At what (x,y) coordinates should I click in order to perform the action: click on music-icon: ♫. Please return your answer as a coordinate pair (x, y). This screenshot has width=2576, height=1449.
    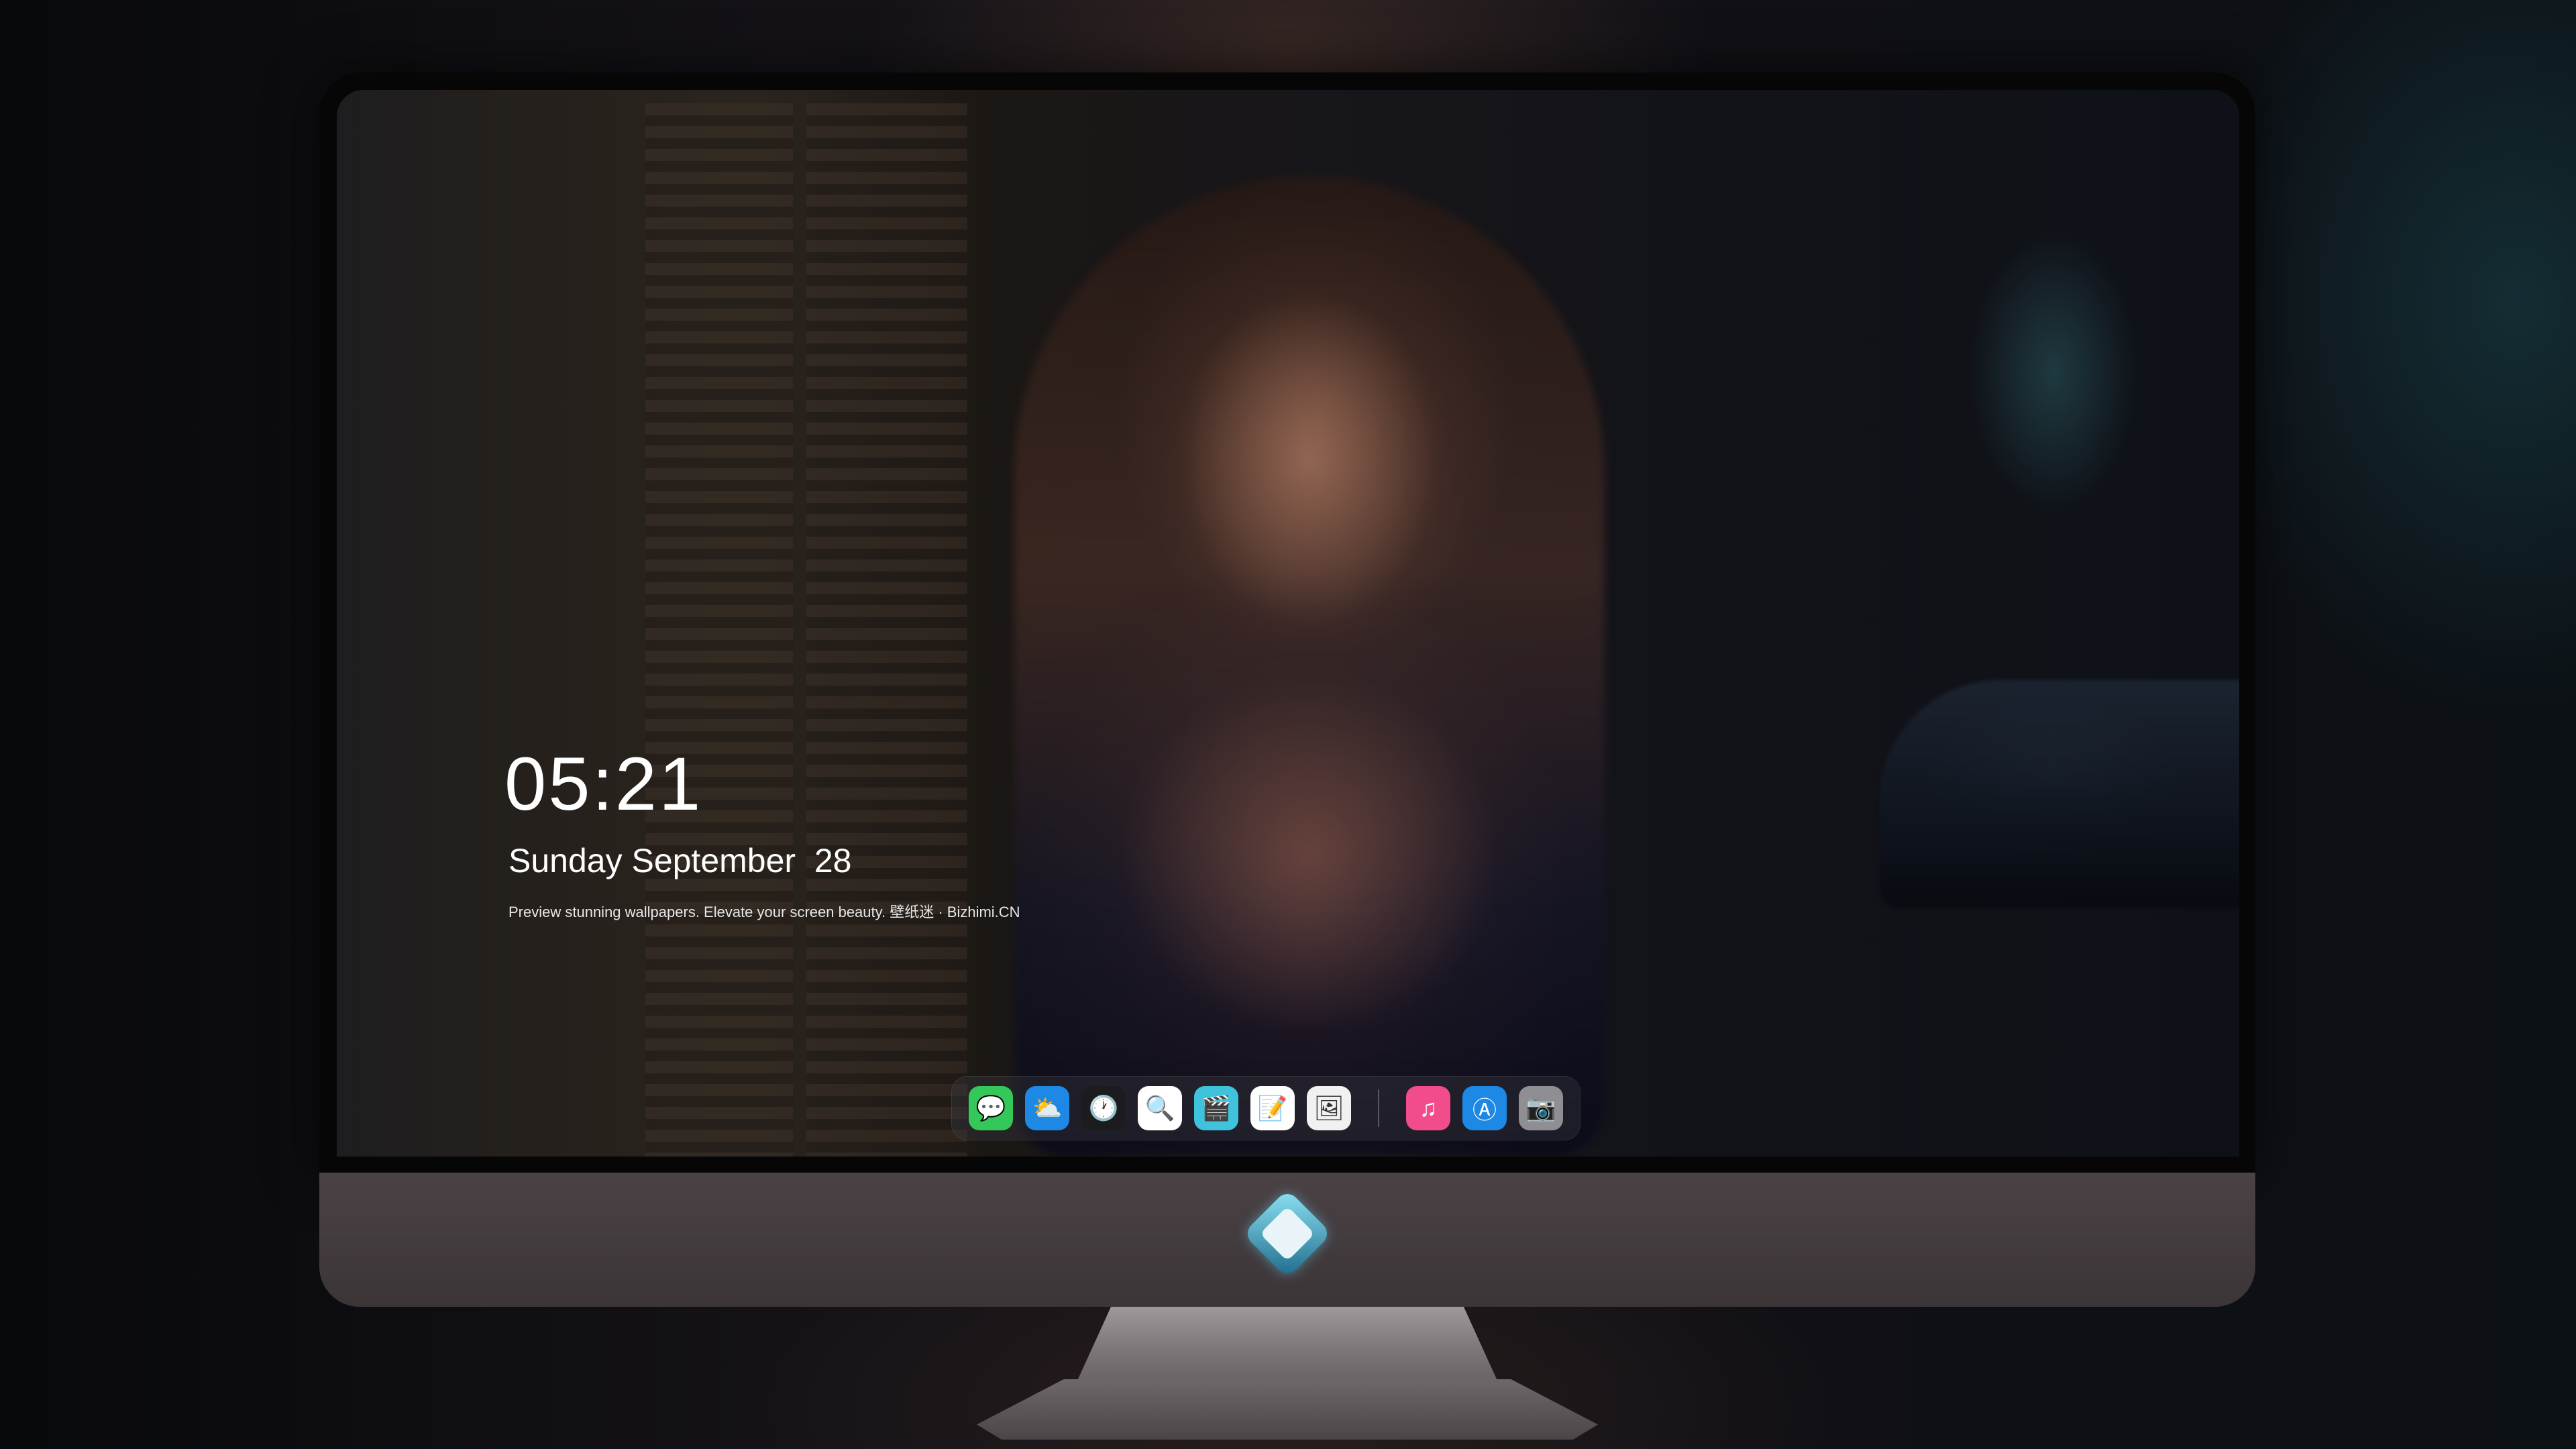
    Looking at the image, I should click on (1428, 1108).